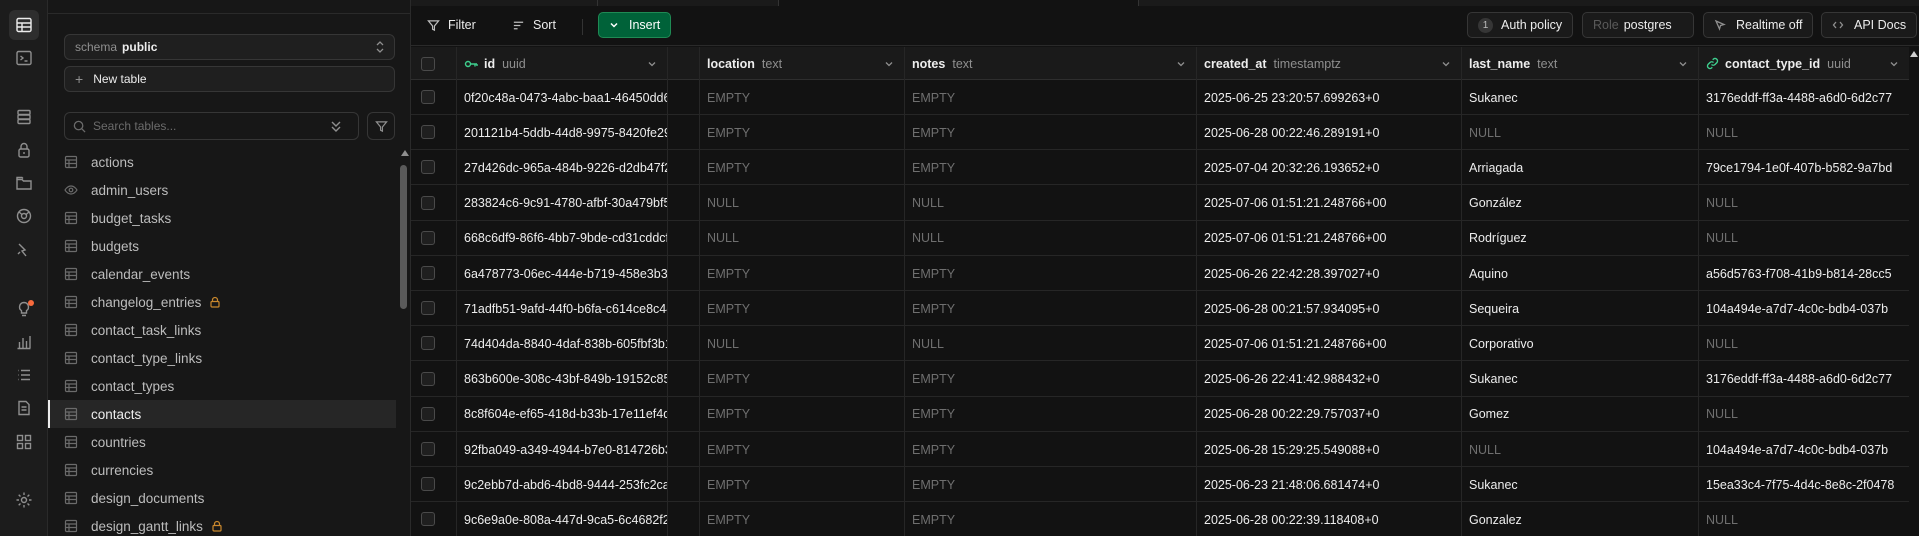  I want to click on sql-editor-icon, so click(24, 58).